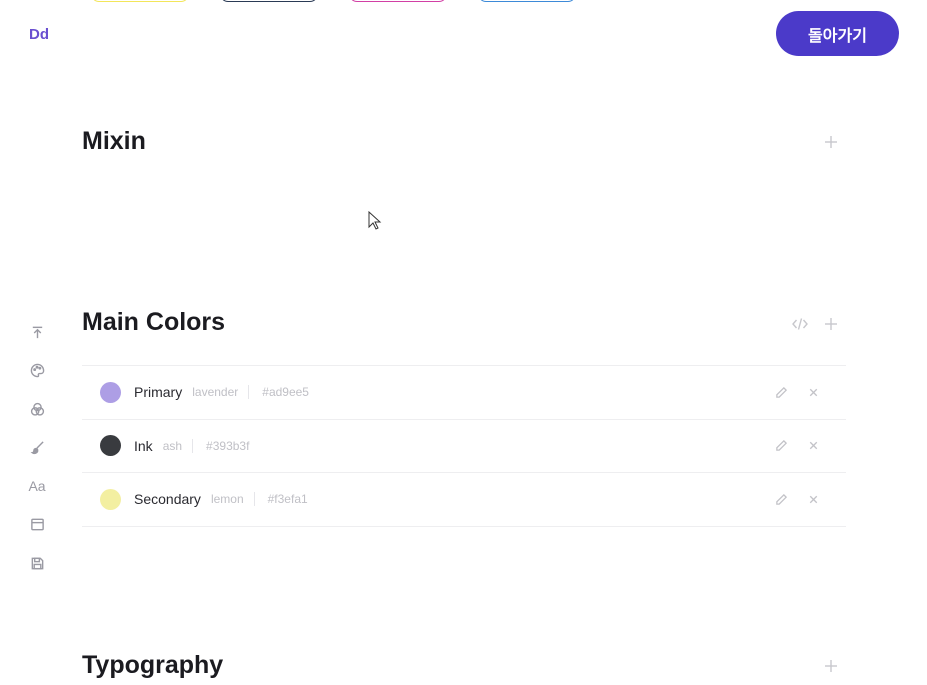  I want to click on sidebar: Aa, so click(37, 457).